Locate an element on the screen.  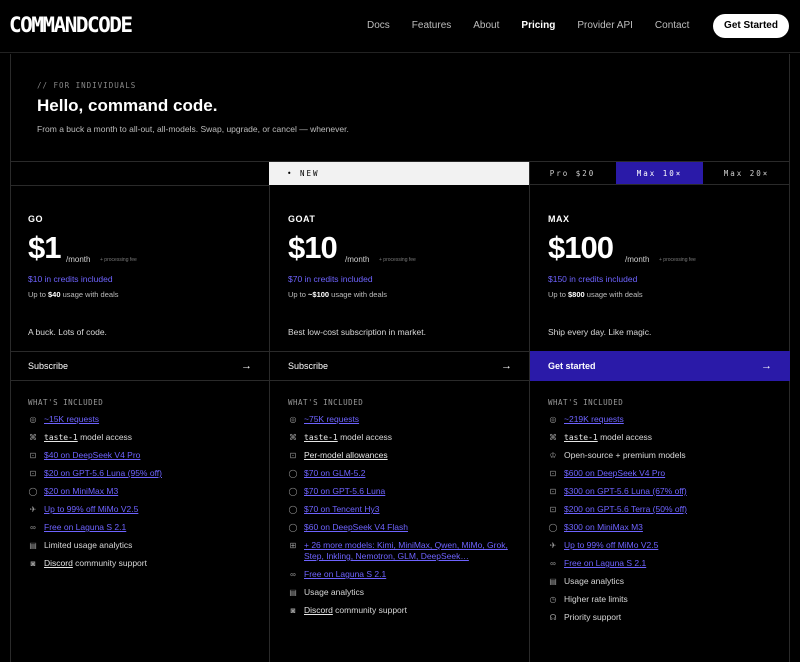
feature-item: ◙ Discord community support is located at coordinates (144, 563).